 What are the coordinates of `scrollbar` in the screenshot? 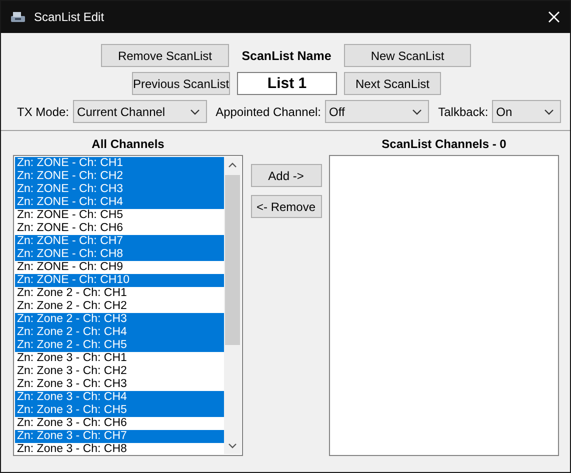 It's located at (232, 305).